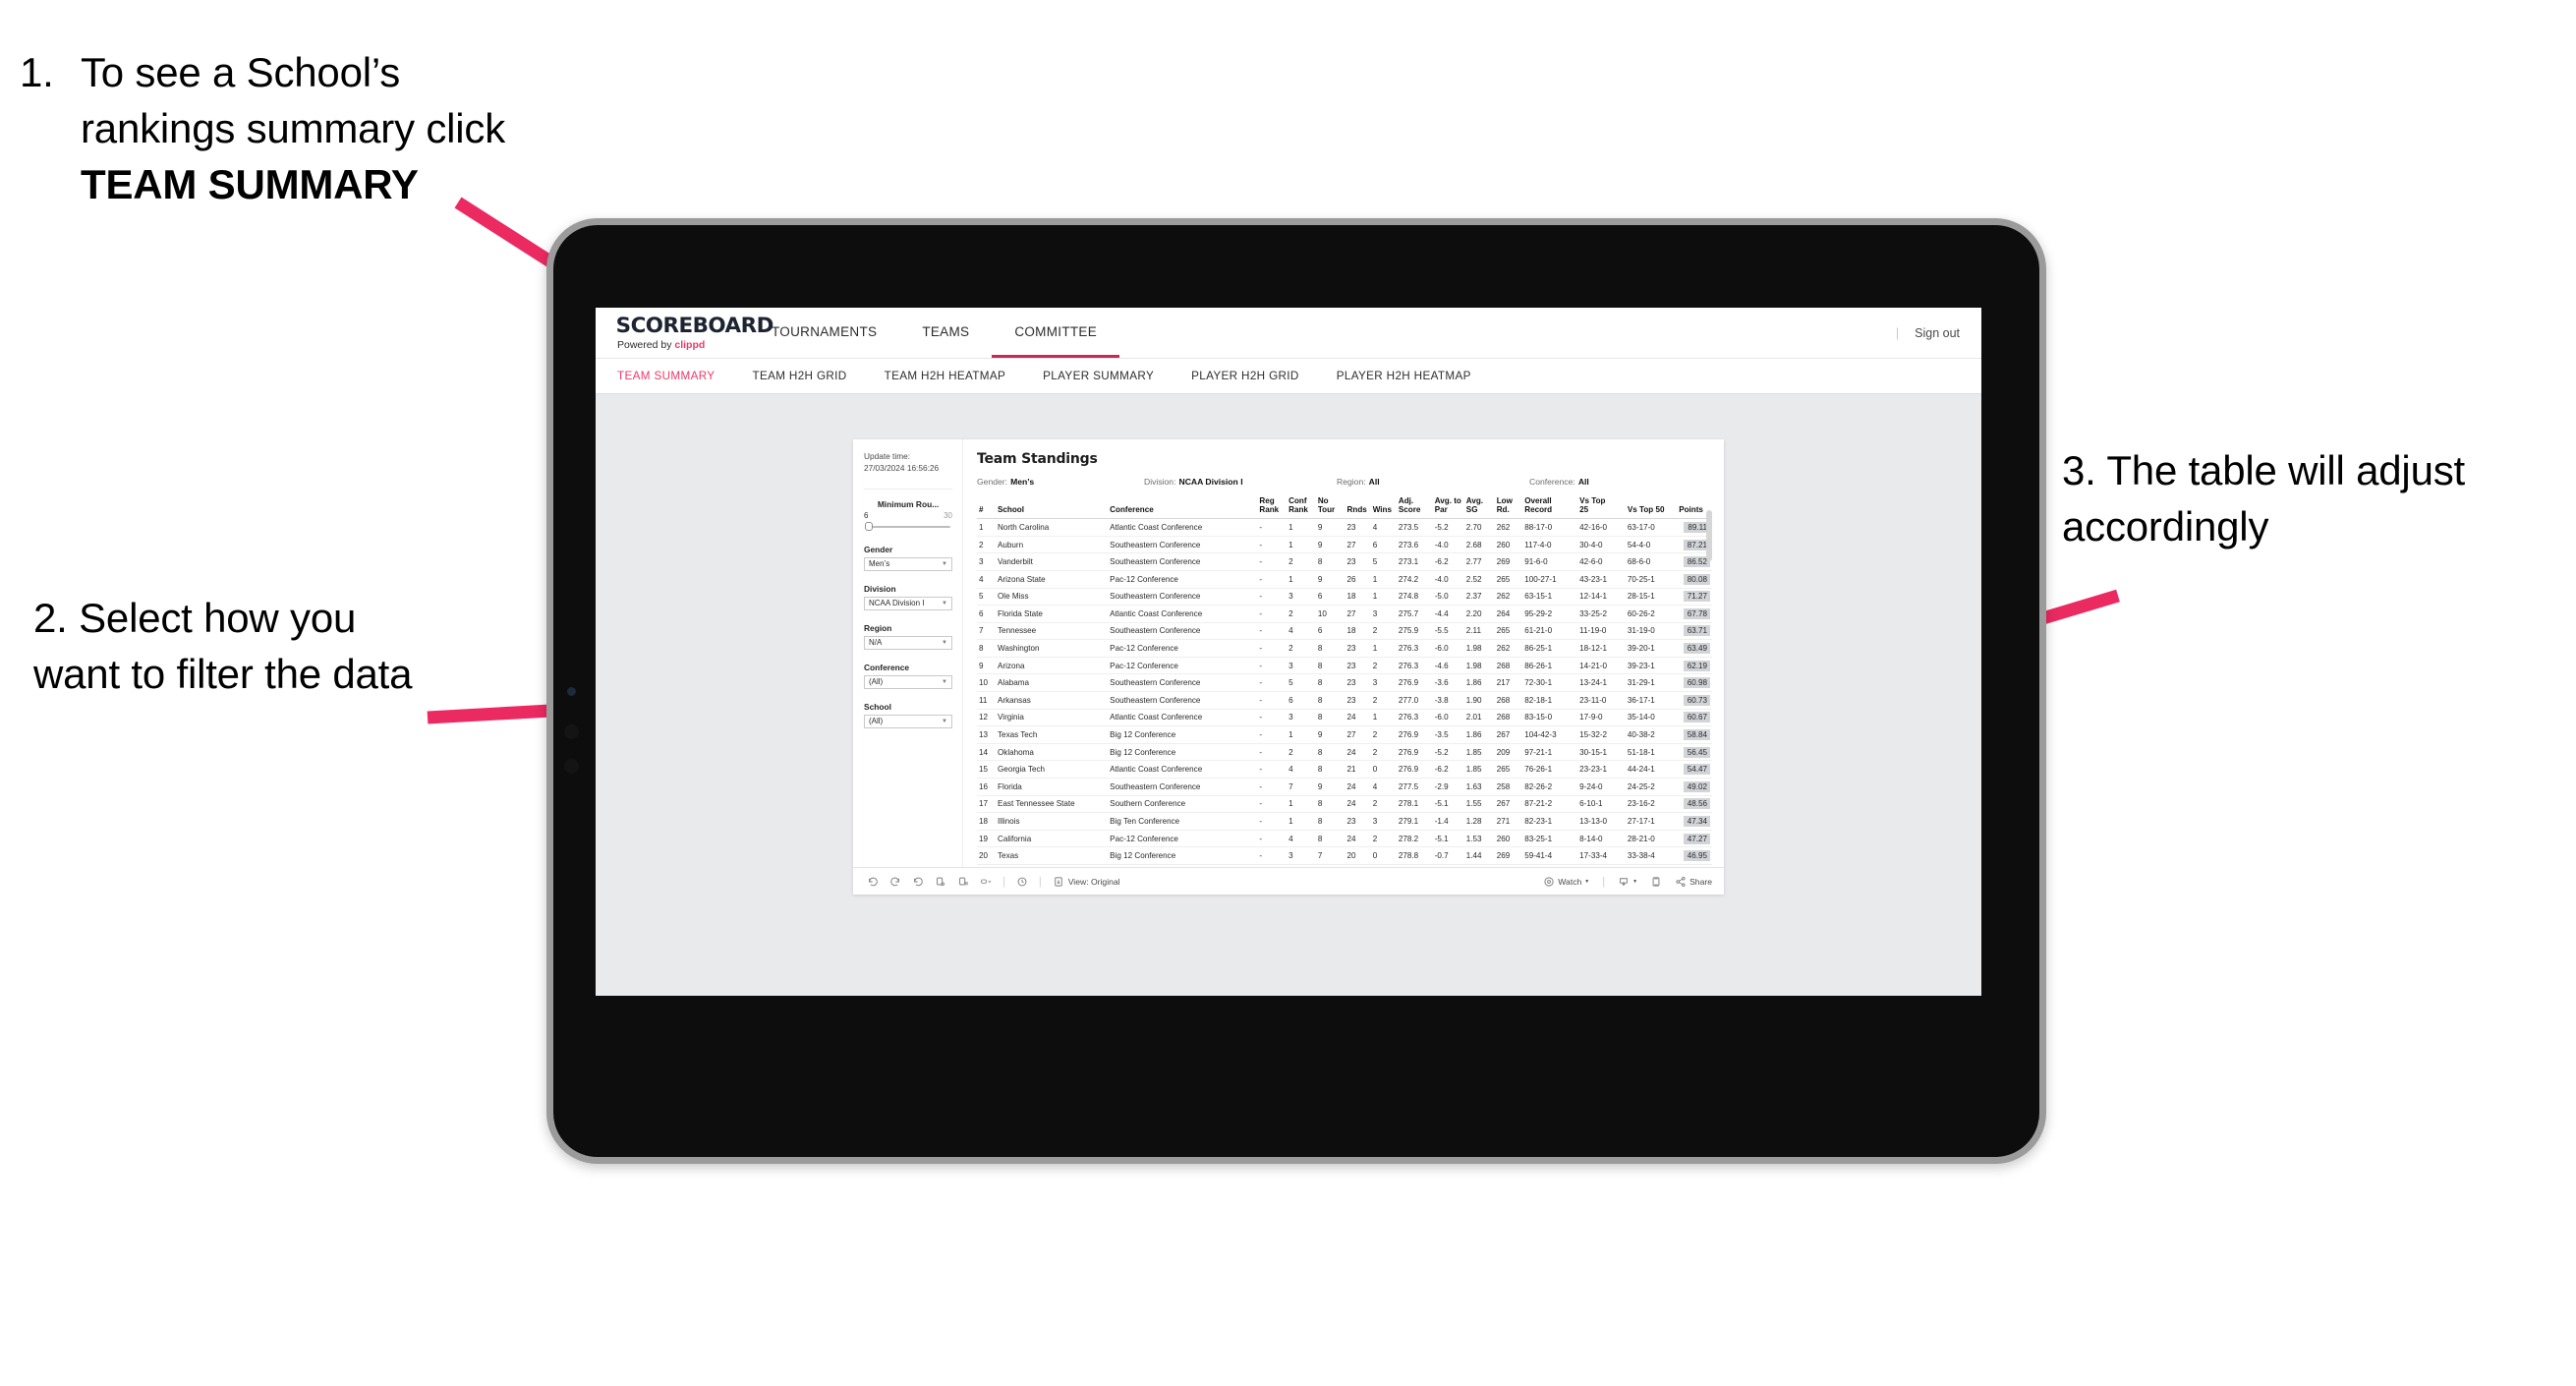 The image size is (2576, 1386). What do you see at coordinates (1601, 631) in the screenshot?
I see `cell-vs-top-25: 11-19-0` at bounding box center [1601, 631].